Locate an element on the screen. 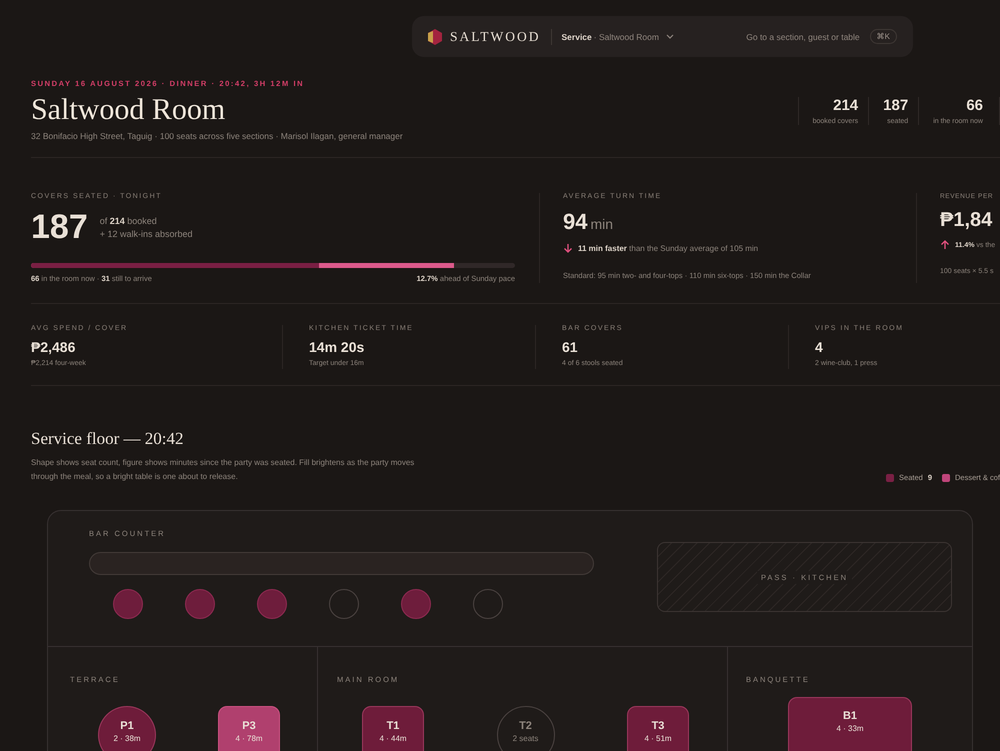  table-marker: P1 2 · 38m is located at coordinates (127, 728).